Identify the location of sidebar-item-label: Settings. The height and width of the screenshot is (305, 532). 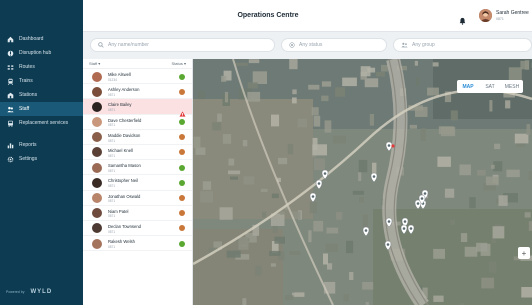
(28, 159).